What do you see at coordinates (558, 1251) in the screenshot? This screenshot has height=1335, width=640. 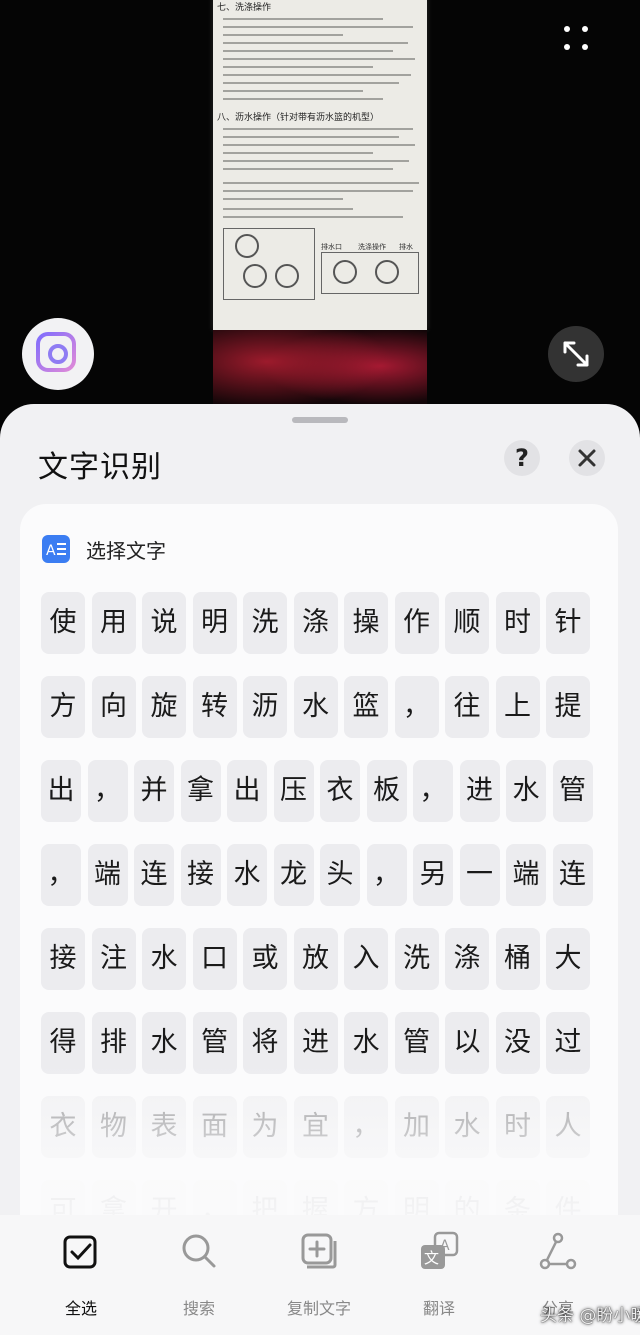 I see `share-icon` at bounding box center [558, 1251].